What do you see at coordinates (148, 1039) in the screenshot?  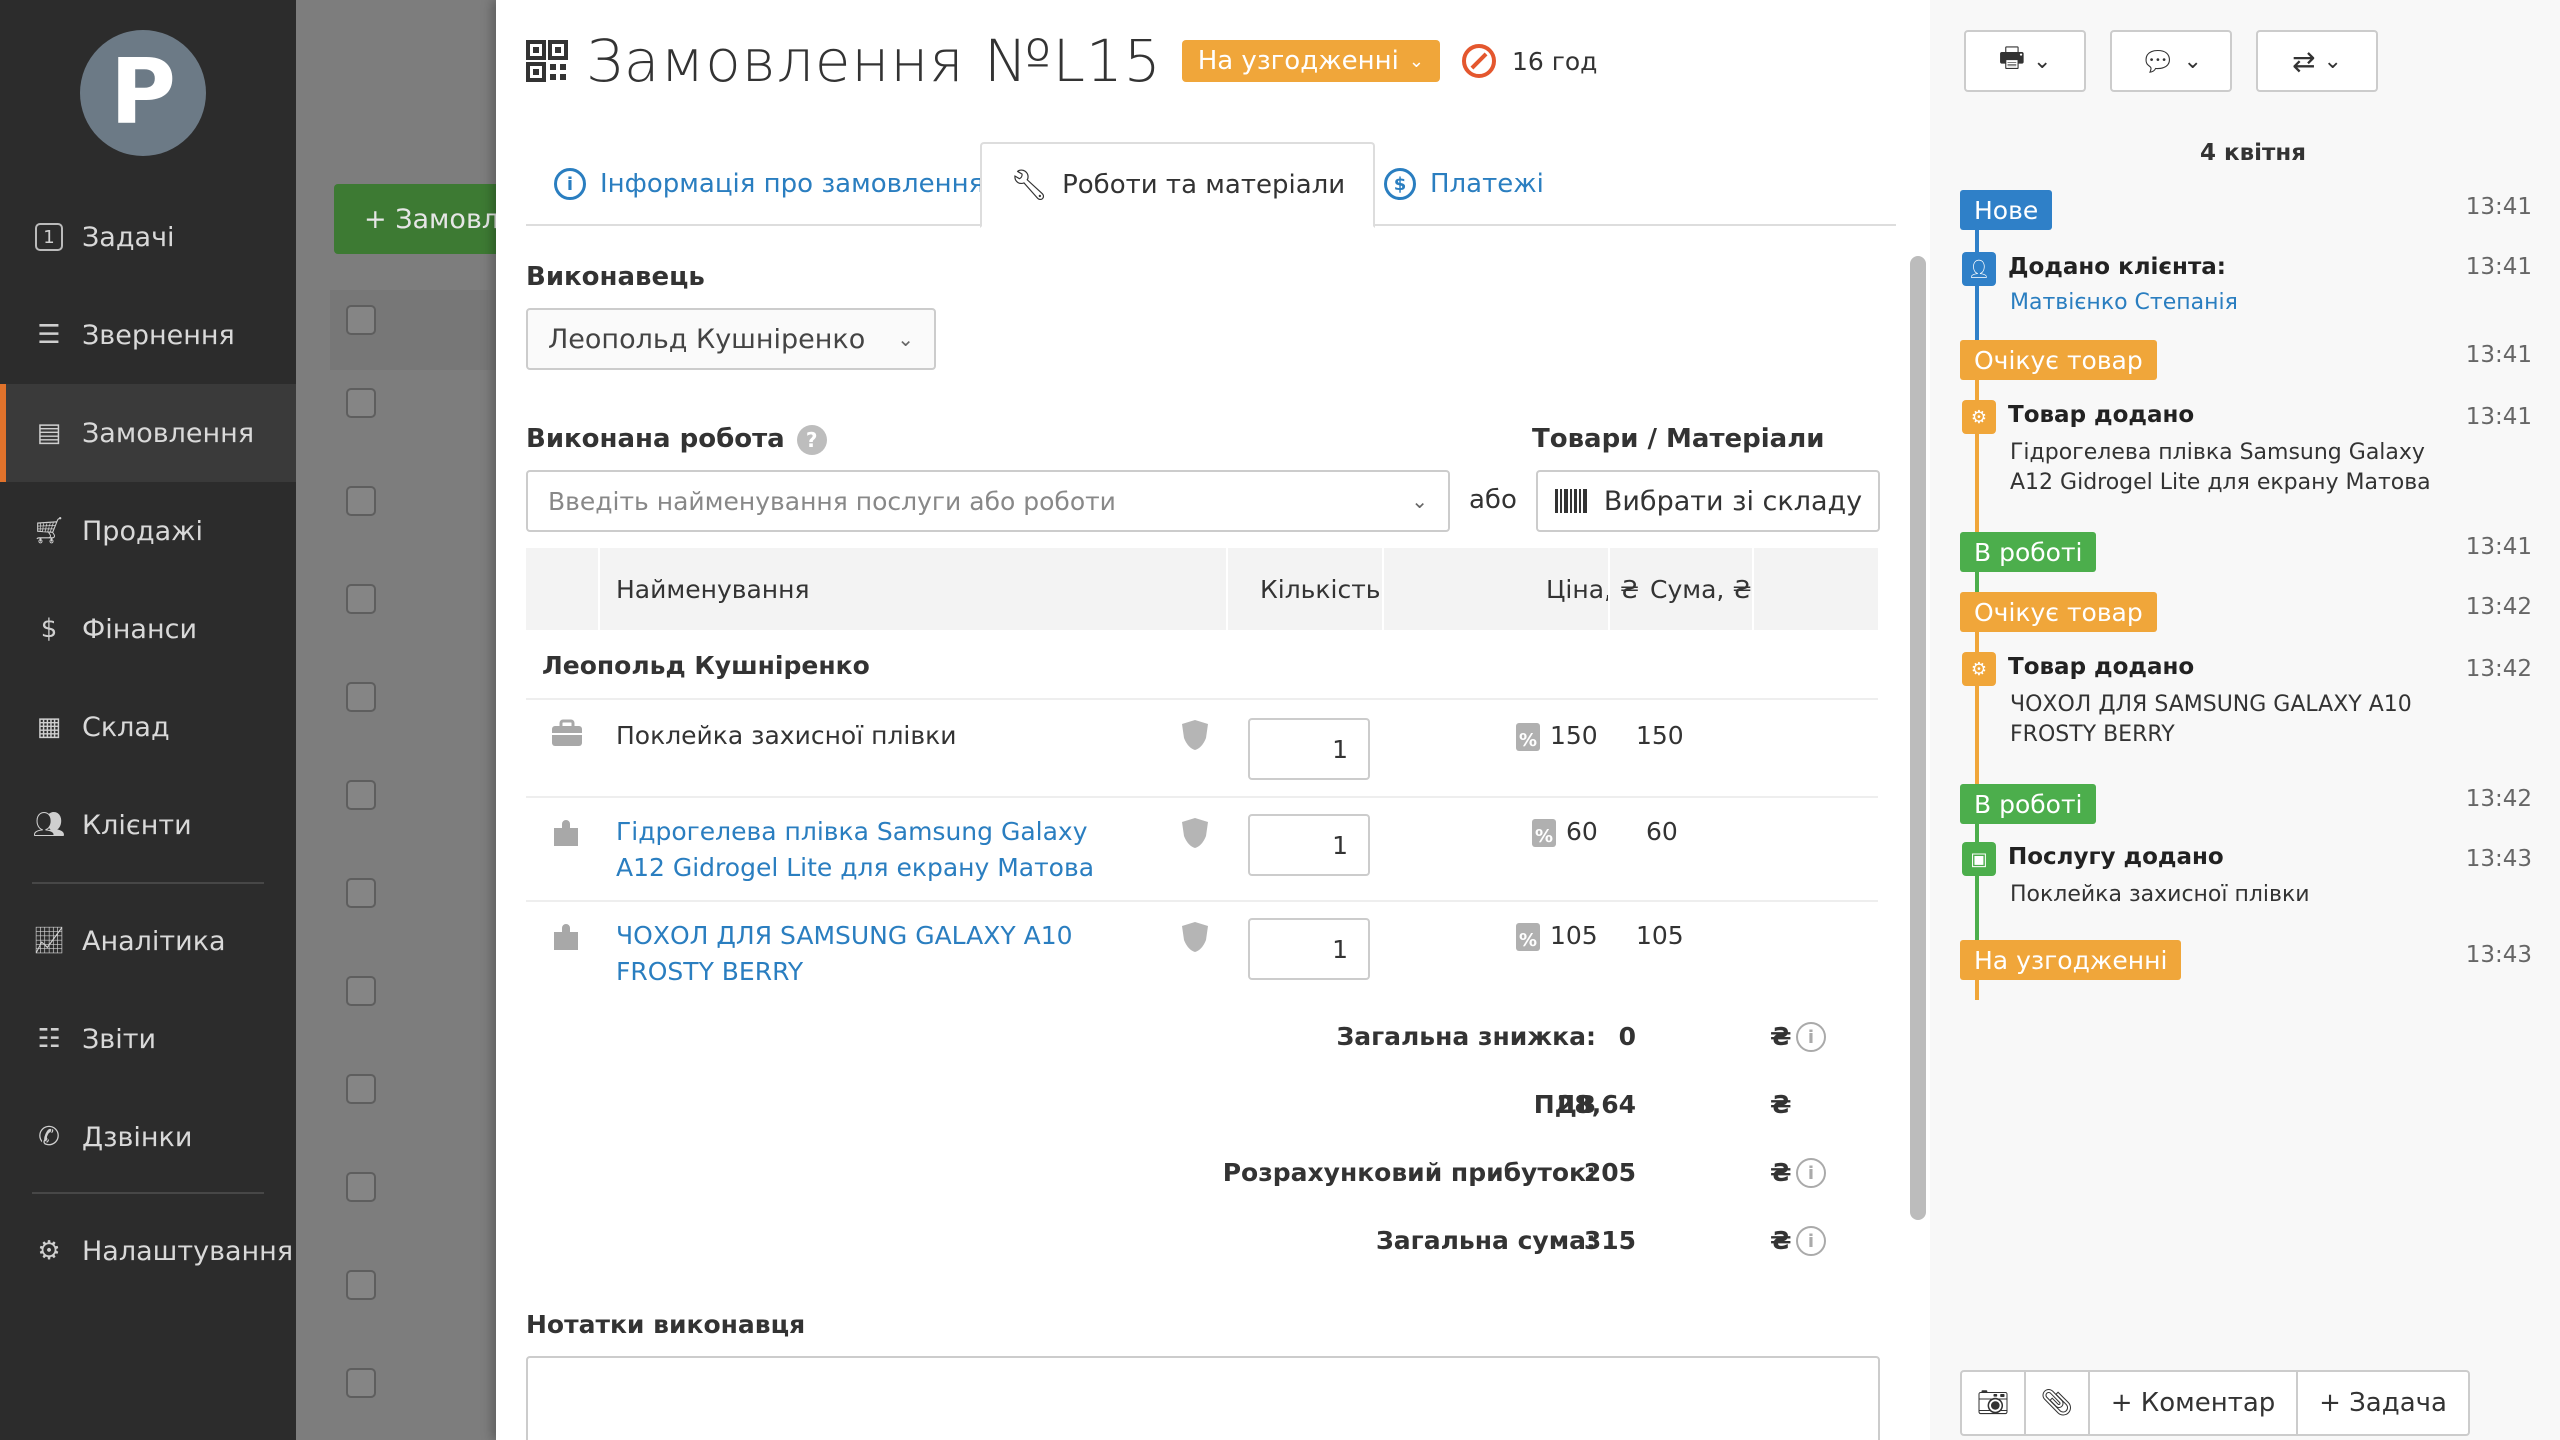 I see `sidebar-item-reports: ☷ Звіти` at bounding box center [148, 1039].